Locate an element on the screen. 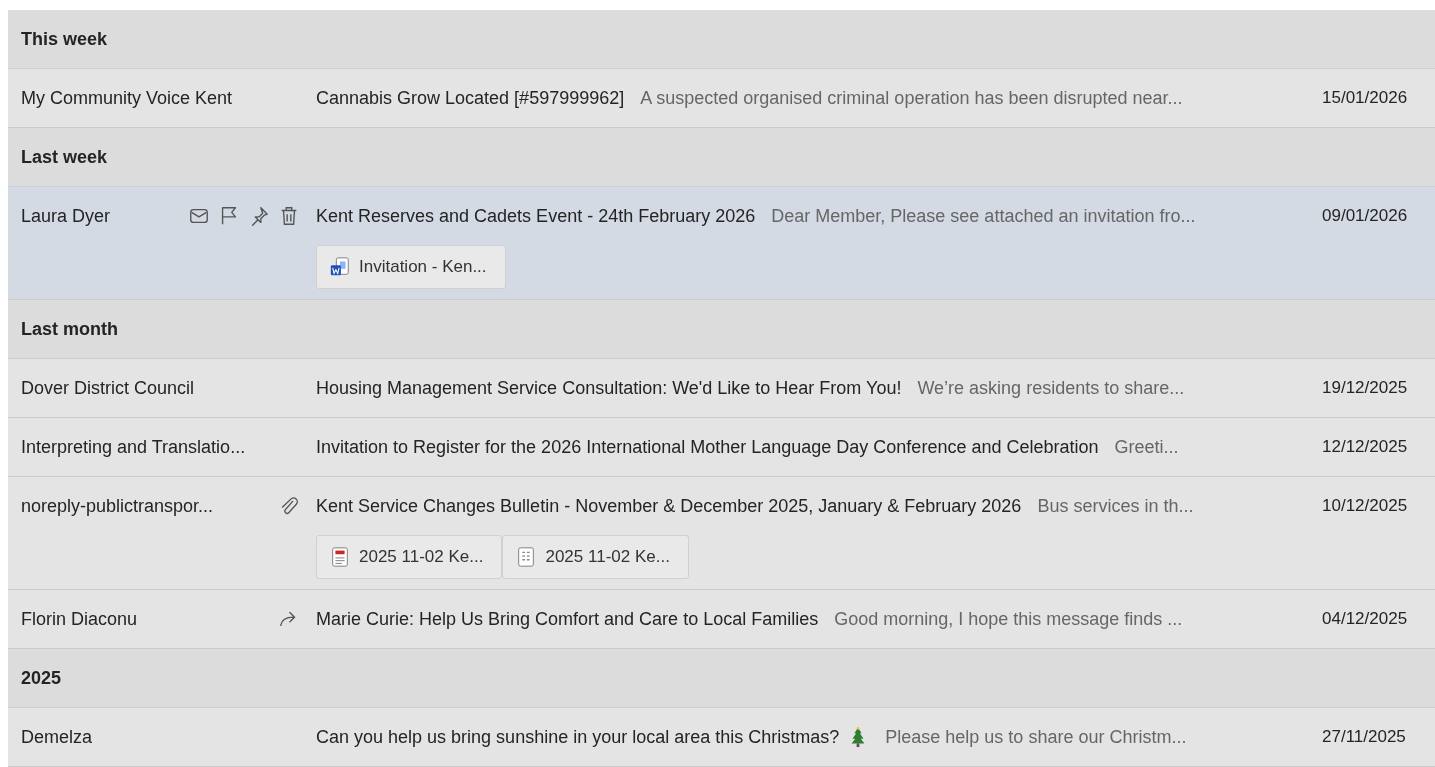 The height and width of the screenshot is (767, 1435). group-header: Last month is located at coordinates (69, 329).